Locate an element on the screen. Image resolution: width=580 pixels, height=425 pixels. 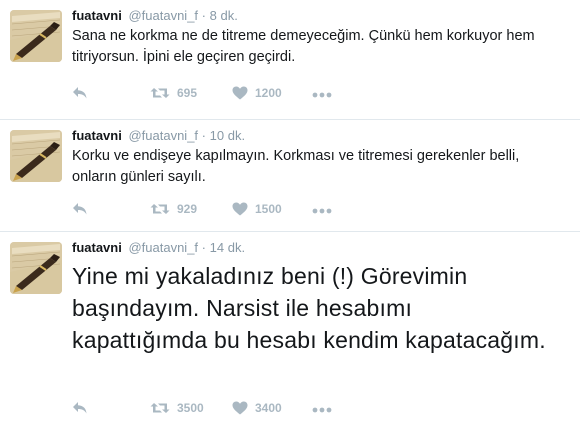
like-count: 3400 is located at coordinates (268, 408).